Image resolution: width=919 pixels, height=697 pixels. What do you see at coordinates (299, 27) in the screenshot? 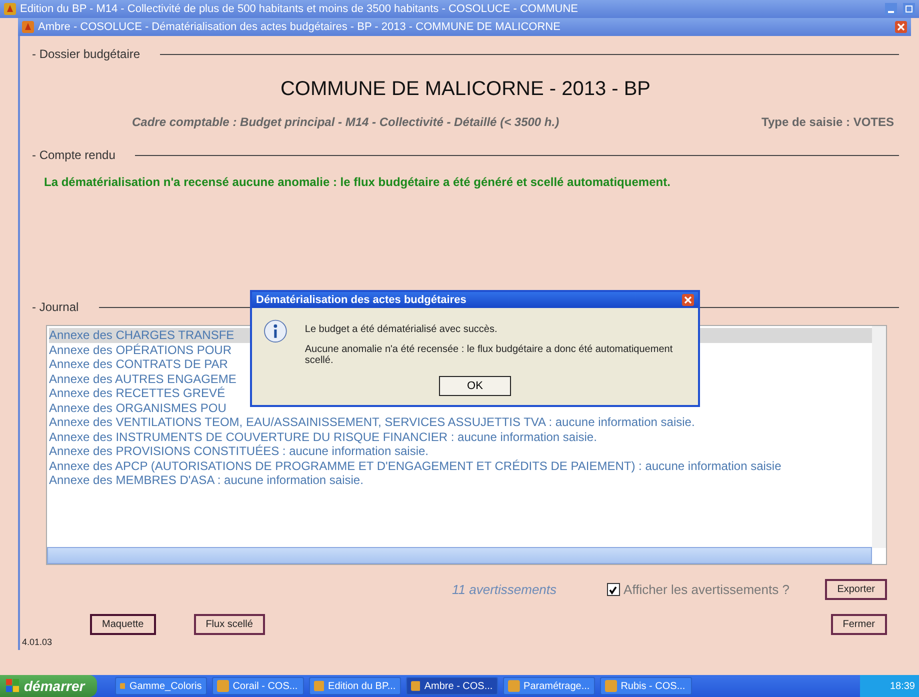
I see `window-title: Ambre - COSOLUCE - Dématérialisation des actes budgétaires - BP - 2013 - COMMUNE DE MALICORNE` at bounding box center [299, 27].